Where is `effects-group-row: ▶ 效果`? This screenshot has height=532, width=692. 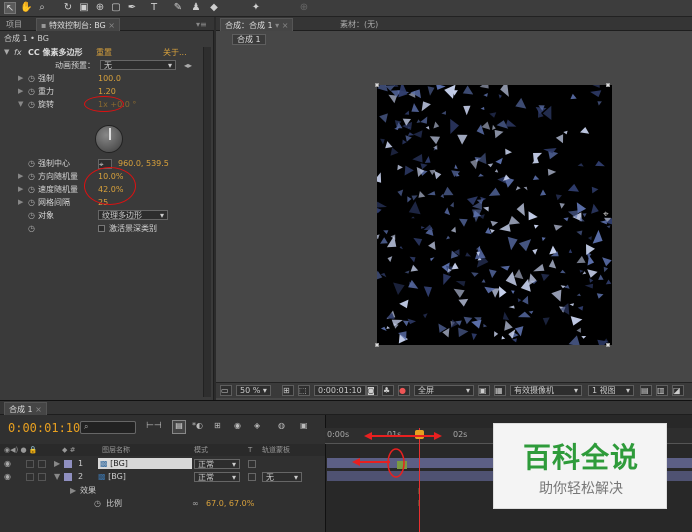
effects-group-row: ▶ 效果 is located at coordinates (162, 491).